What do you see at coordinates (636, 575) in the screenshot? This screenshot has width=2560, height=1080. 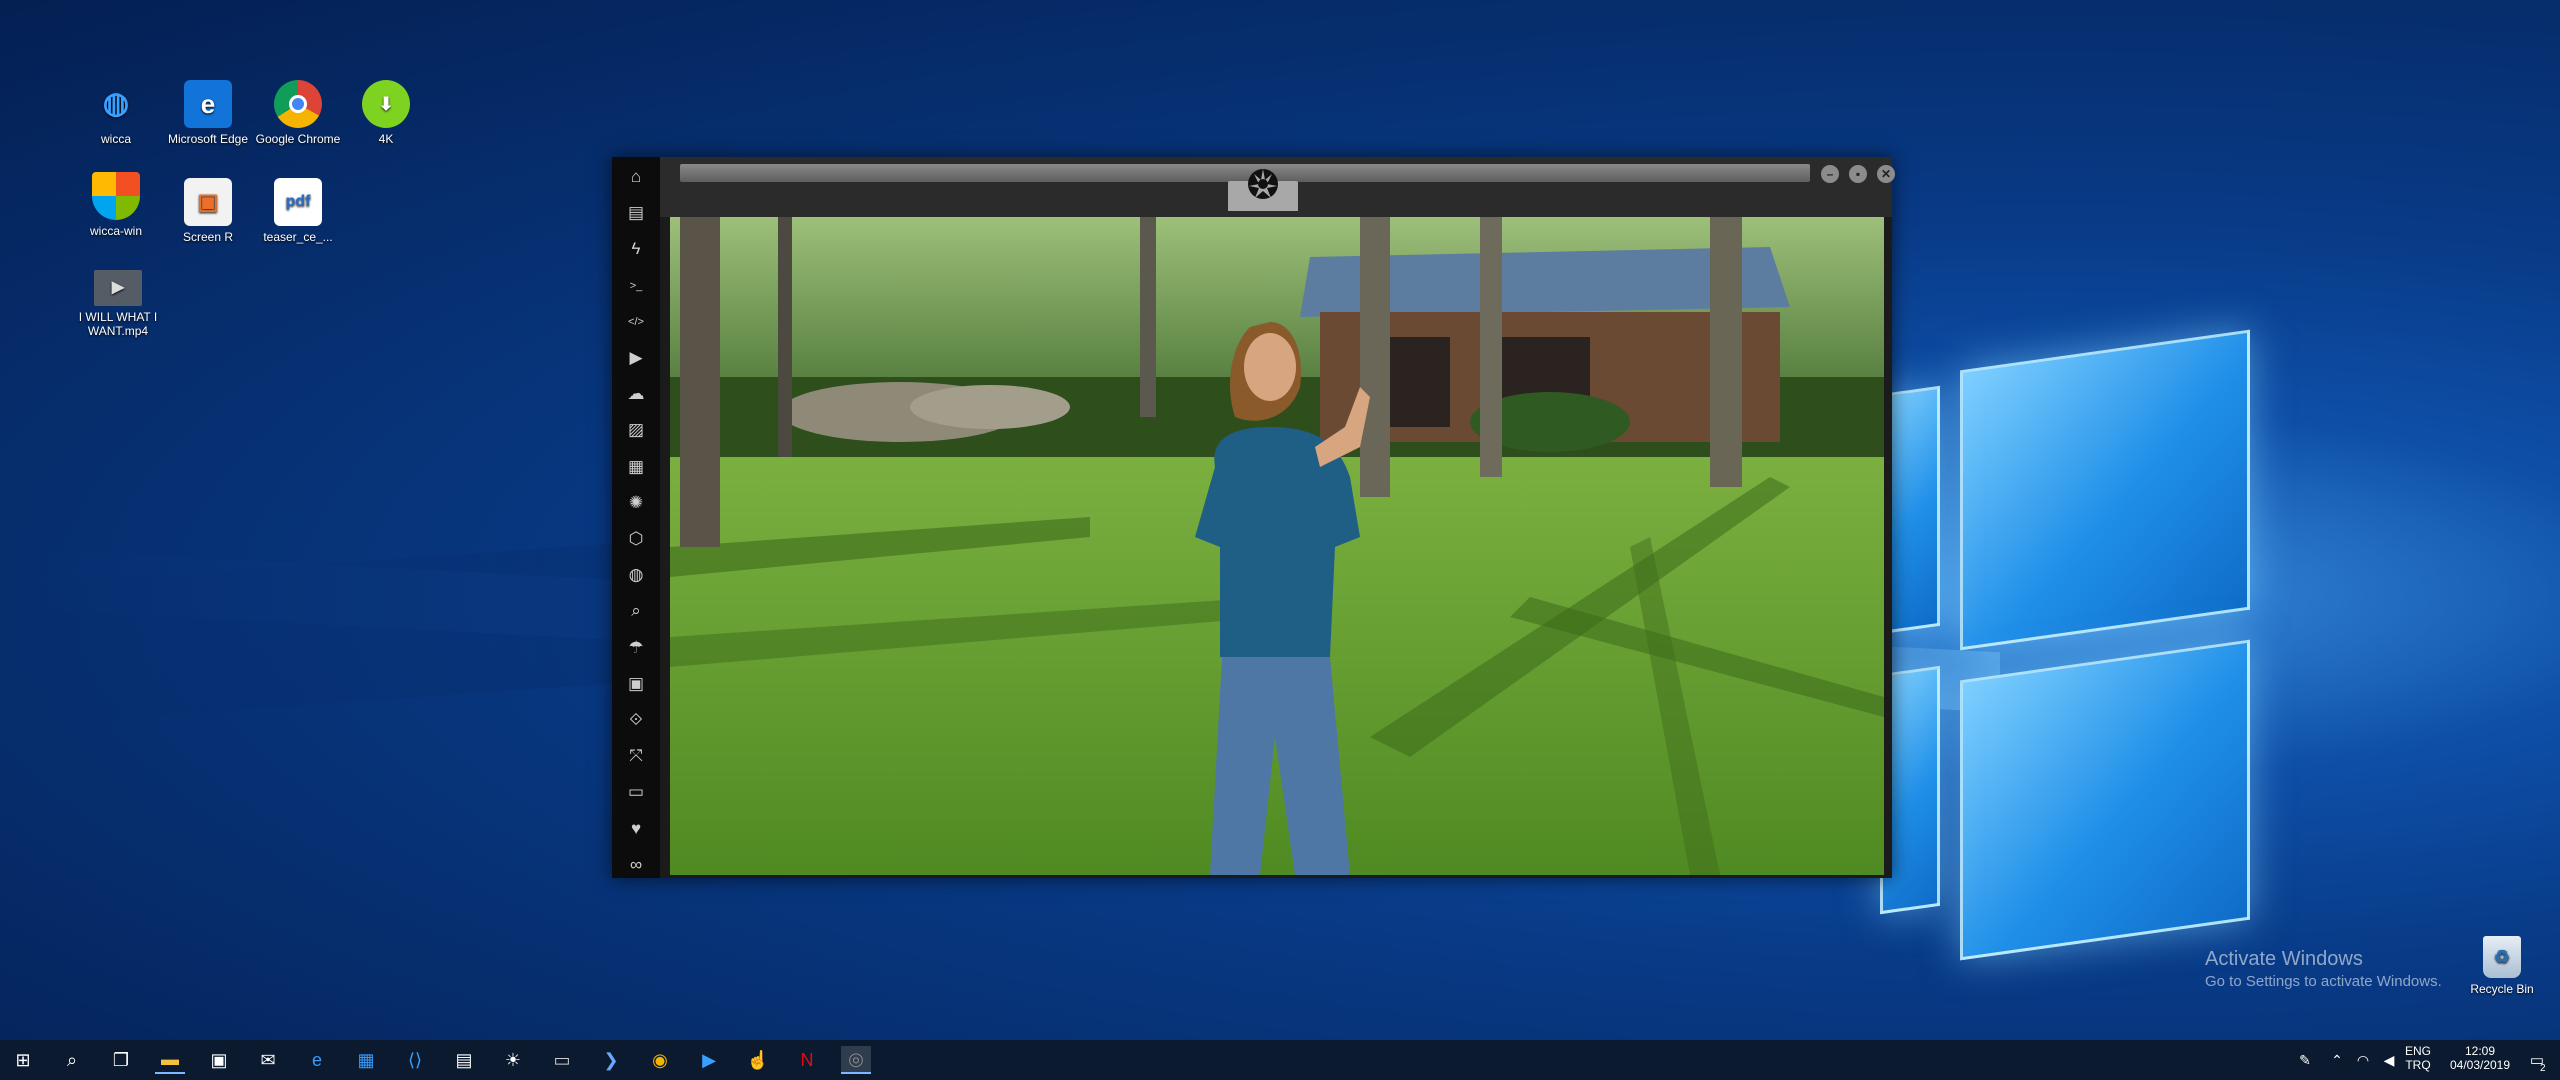 I see `globe-icon: ◍` at bounding box center [636, 575].